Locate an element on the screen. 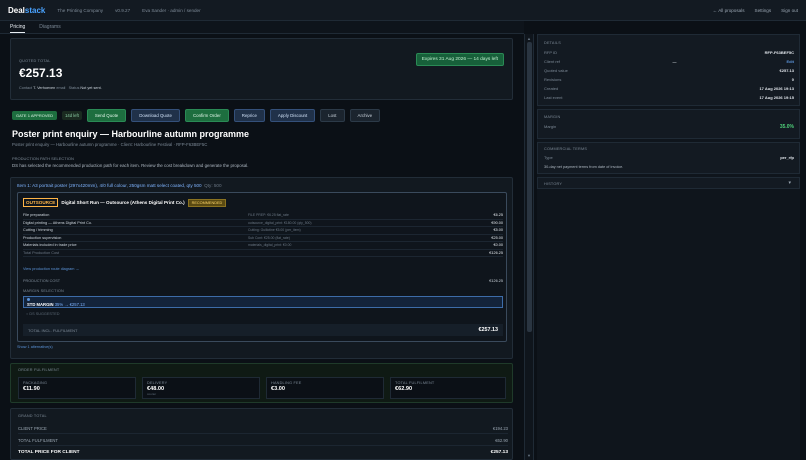 Image resolution: width=806 pixels, height=460 pixels. margin-selection-label: MARGIN SELECTION is located at coordinates (43, 291).